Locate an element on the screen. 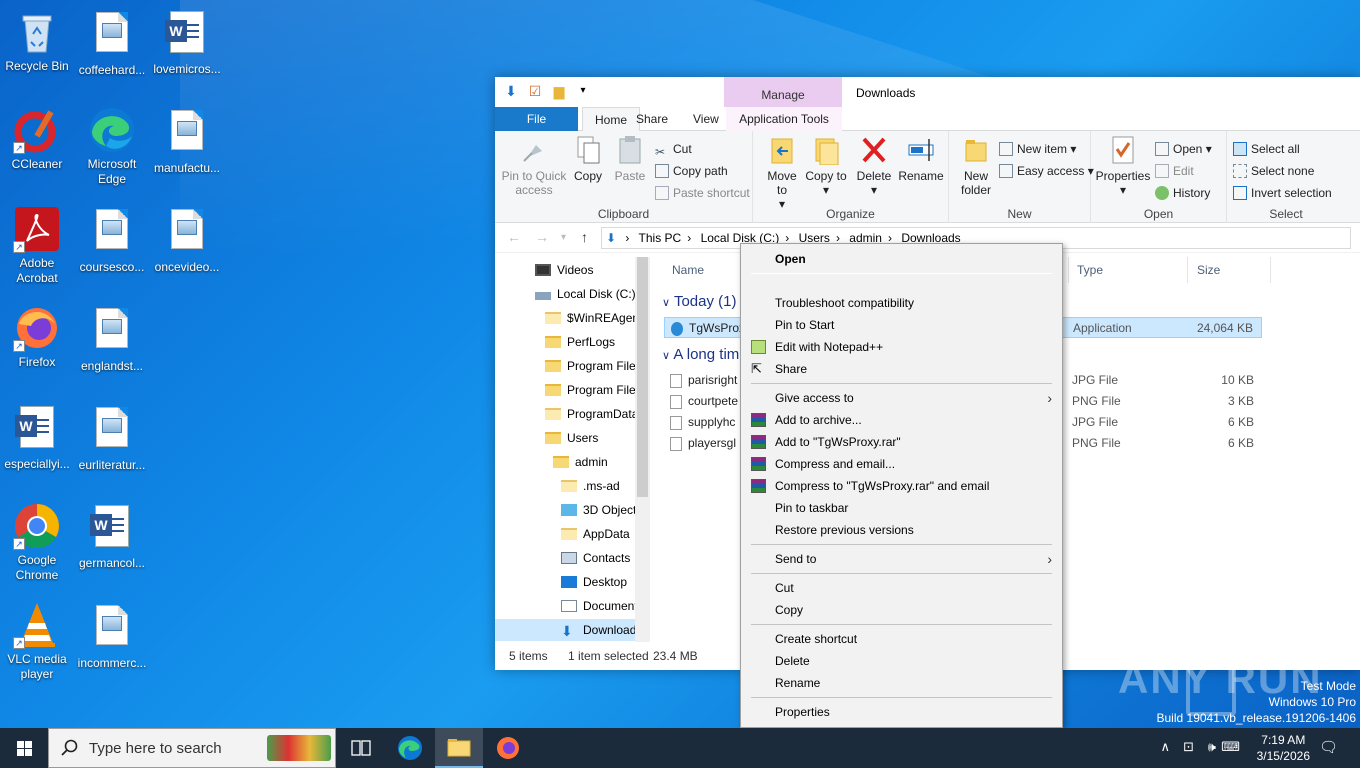  cut-button: ✂ Cut is located at coordinates (673, 149).